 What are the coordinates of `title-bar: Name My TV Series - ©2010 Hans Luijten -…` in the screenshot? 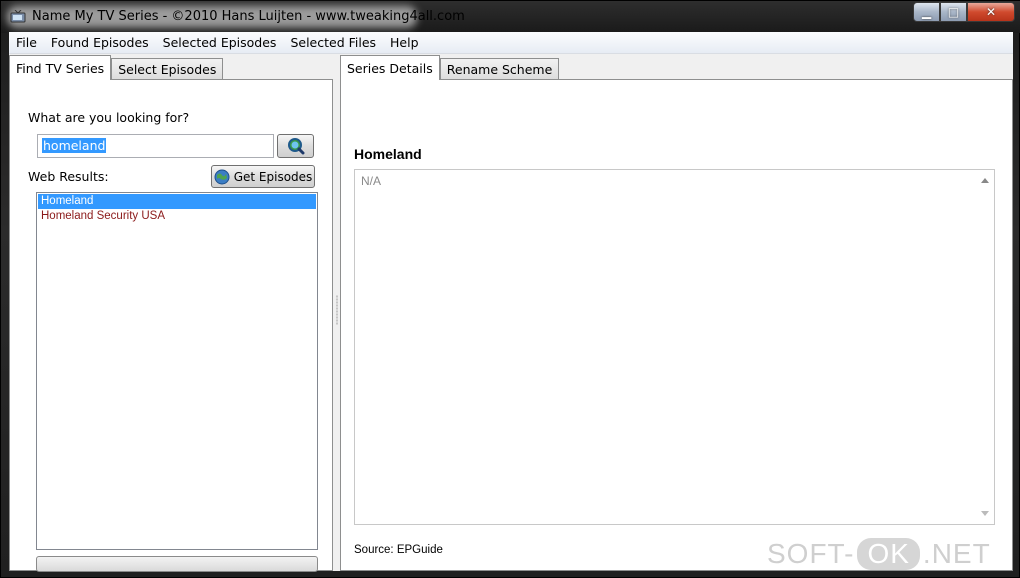 It's located at (510, 17).